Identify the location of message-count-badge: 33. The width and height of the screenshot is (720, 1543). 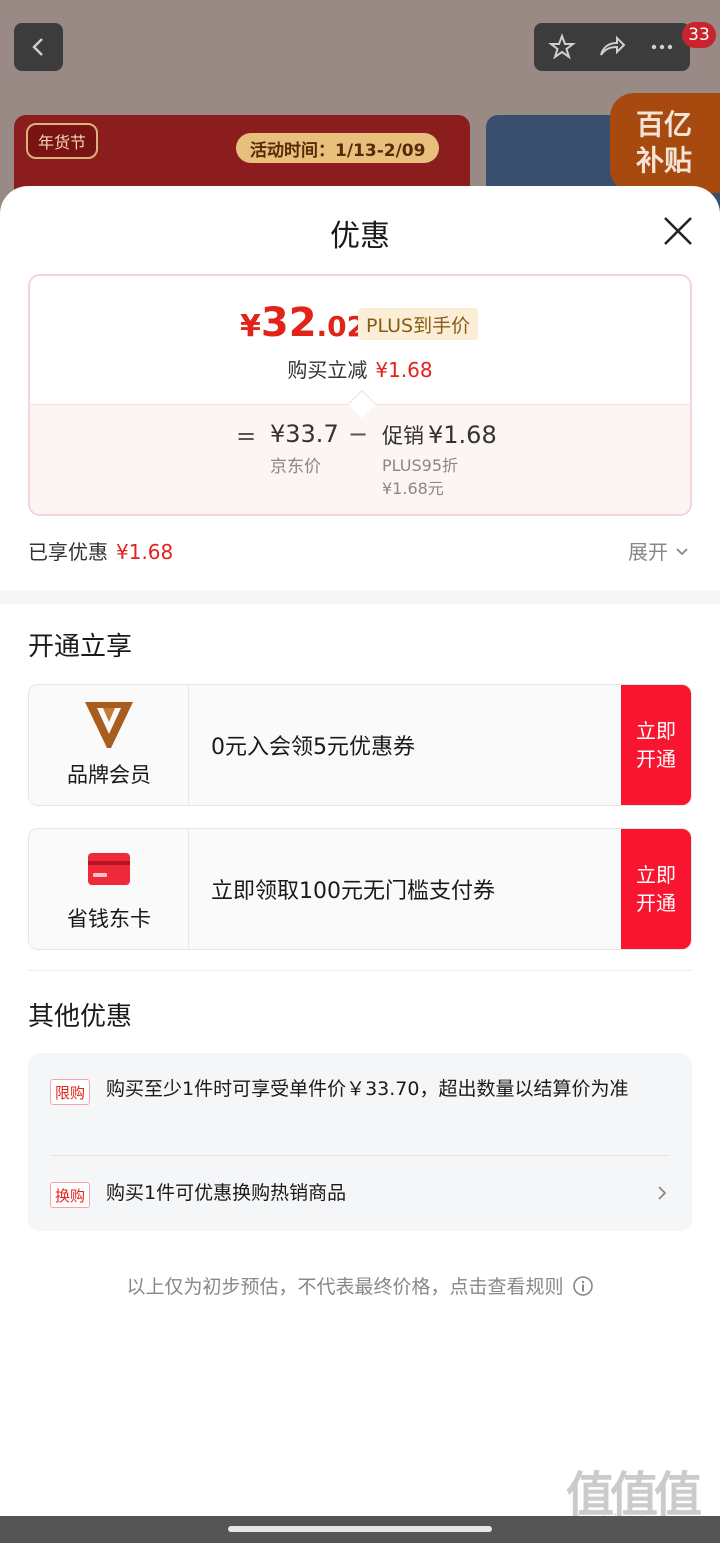
(699, 35).